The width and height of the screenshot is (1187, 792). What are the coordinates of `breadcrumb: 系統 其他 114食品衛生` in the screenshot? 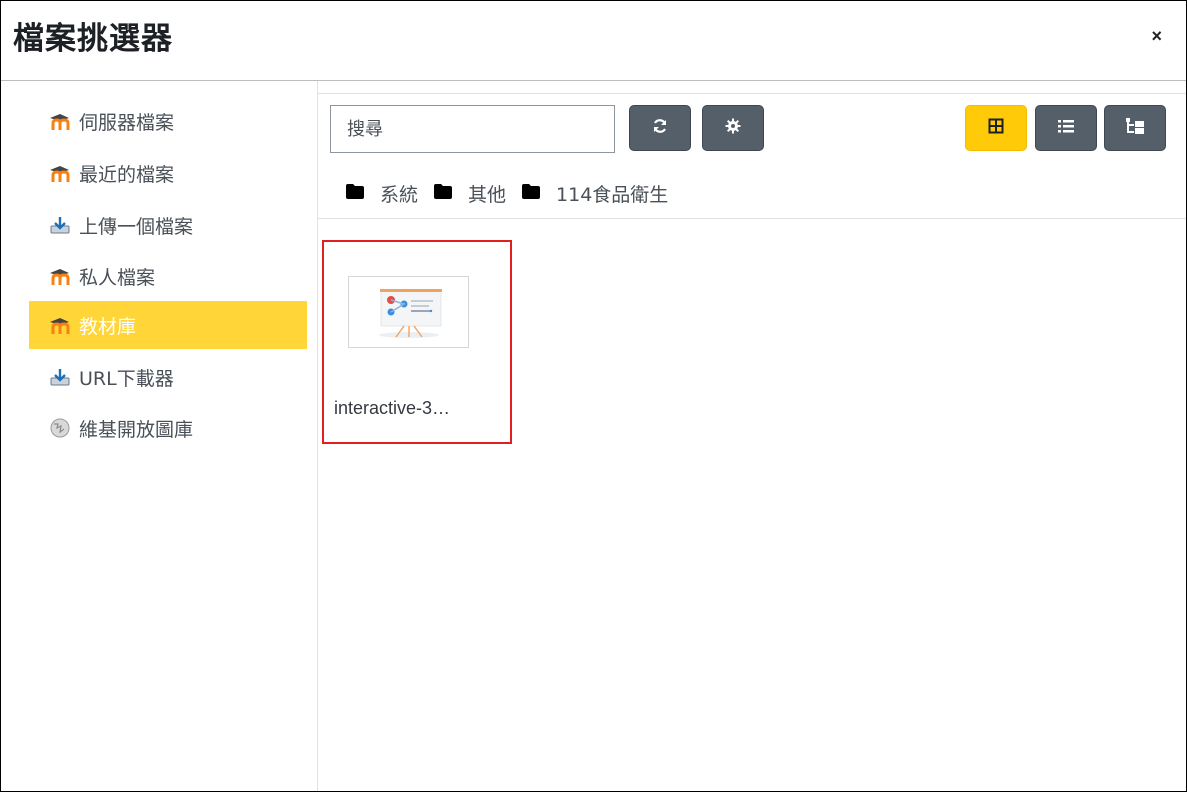 It's located at (515, 193).